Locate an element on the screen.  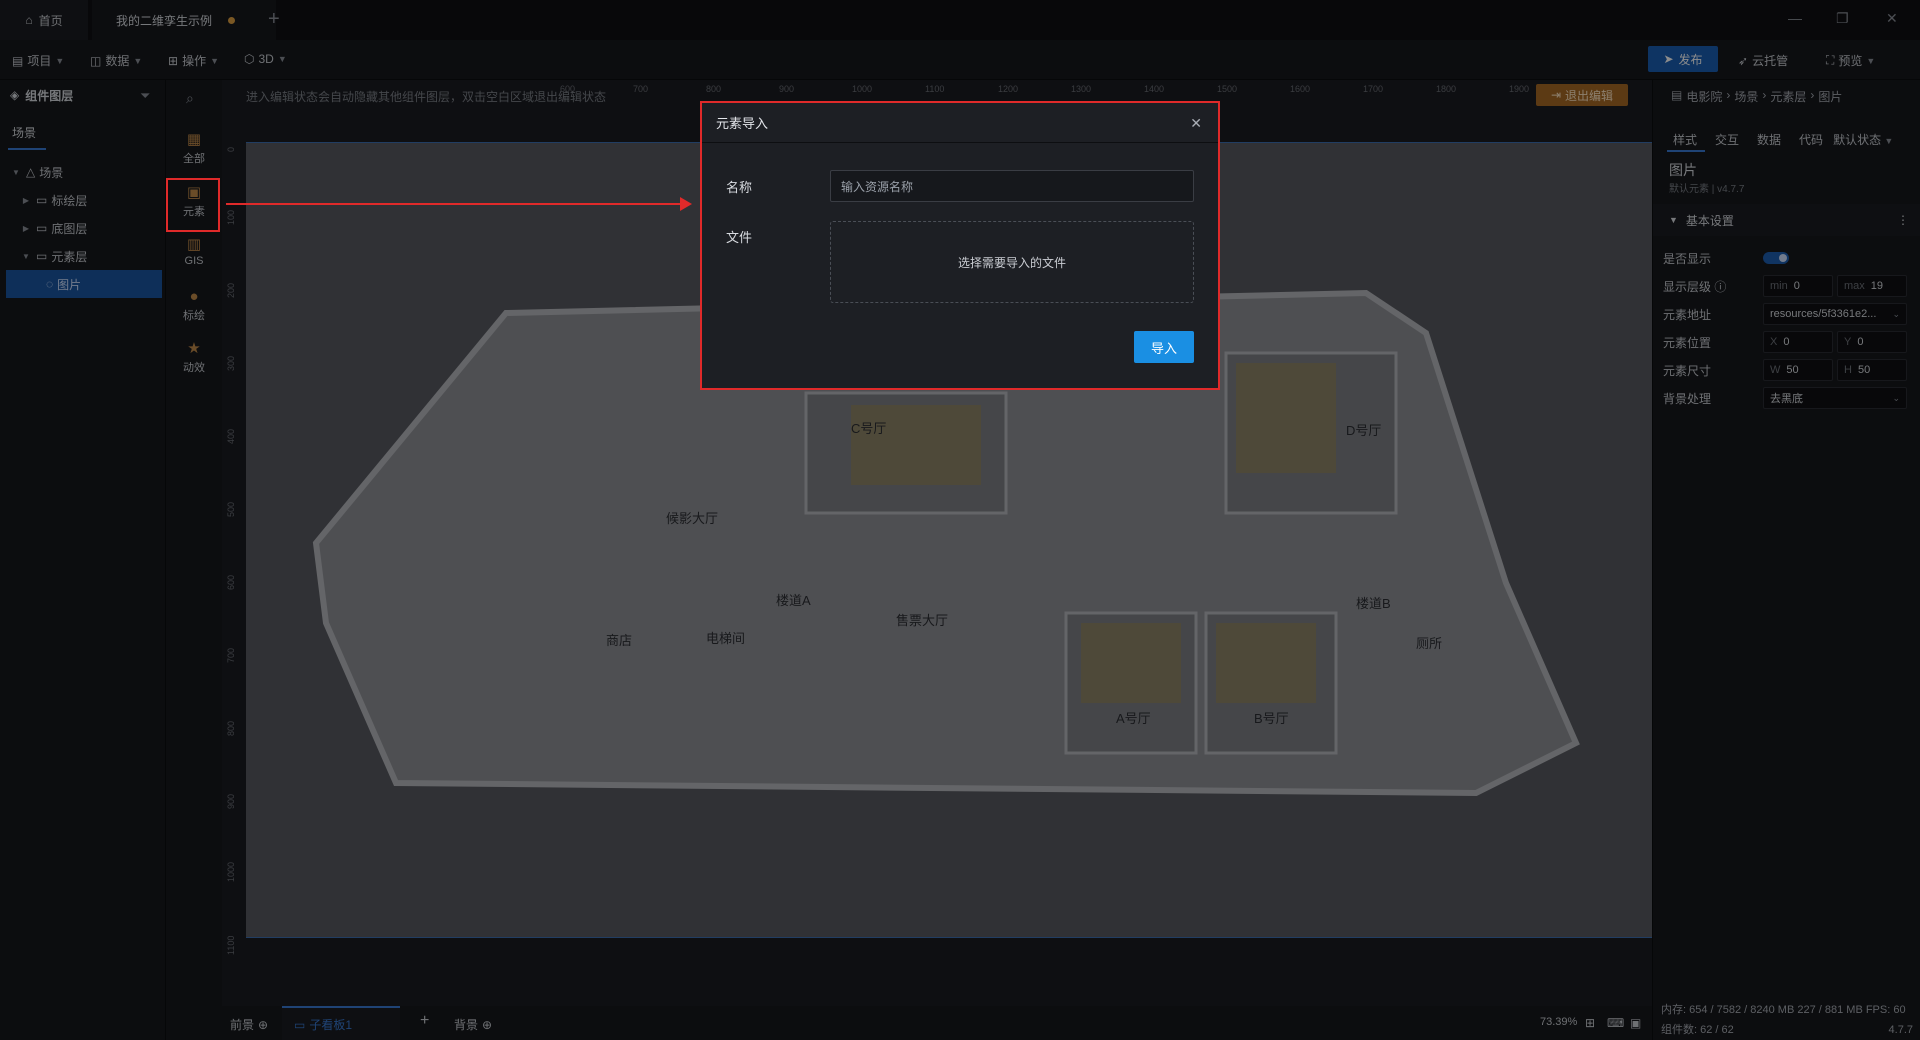
name-label: 名称 is located at coordinates (739, 187).